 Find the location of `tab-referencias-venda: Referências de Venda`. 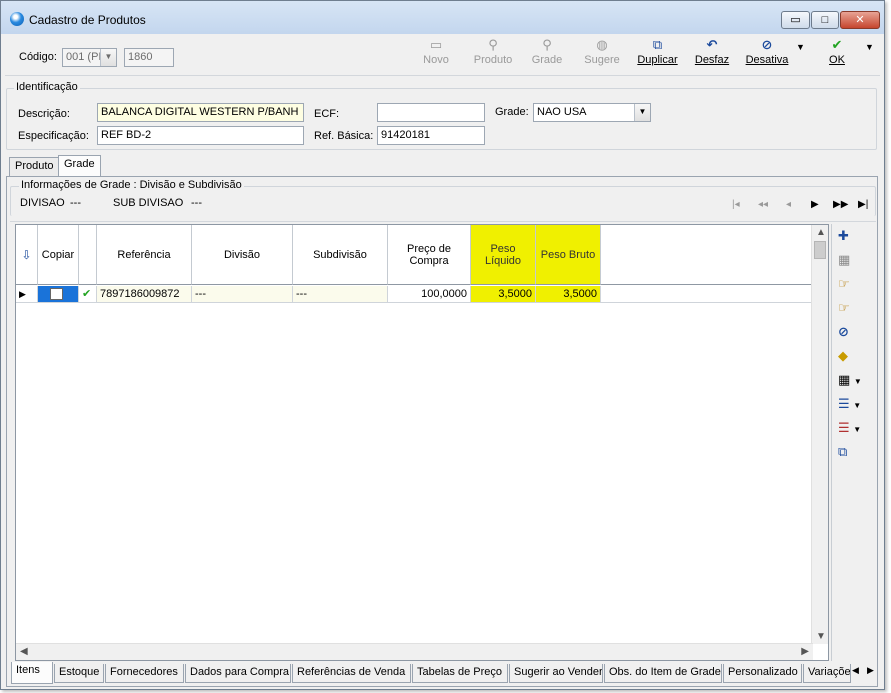

tab-referencias-venda: Referências de Venda is located at coordinates (351, 673).